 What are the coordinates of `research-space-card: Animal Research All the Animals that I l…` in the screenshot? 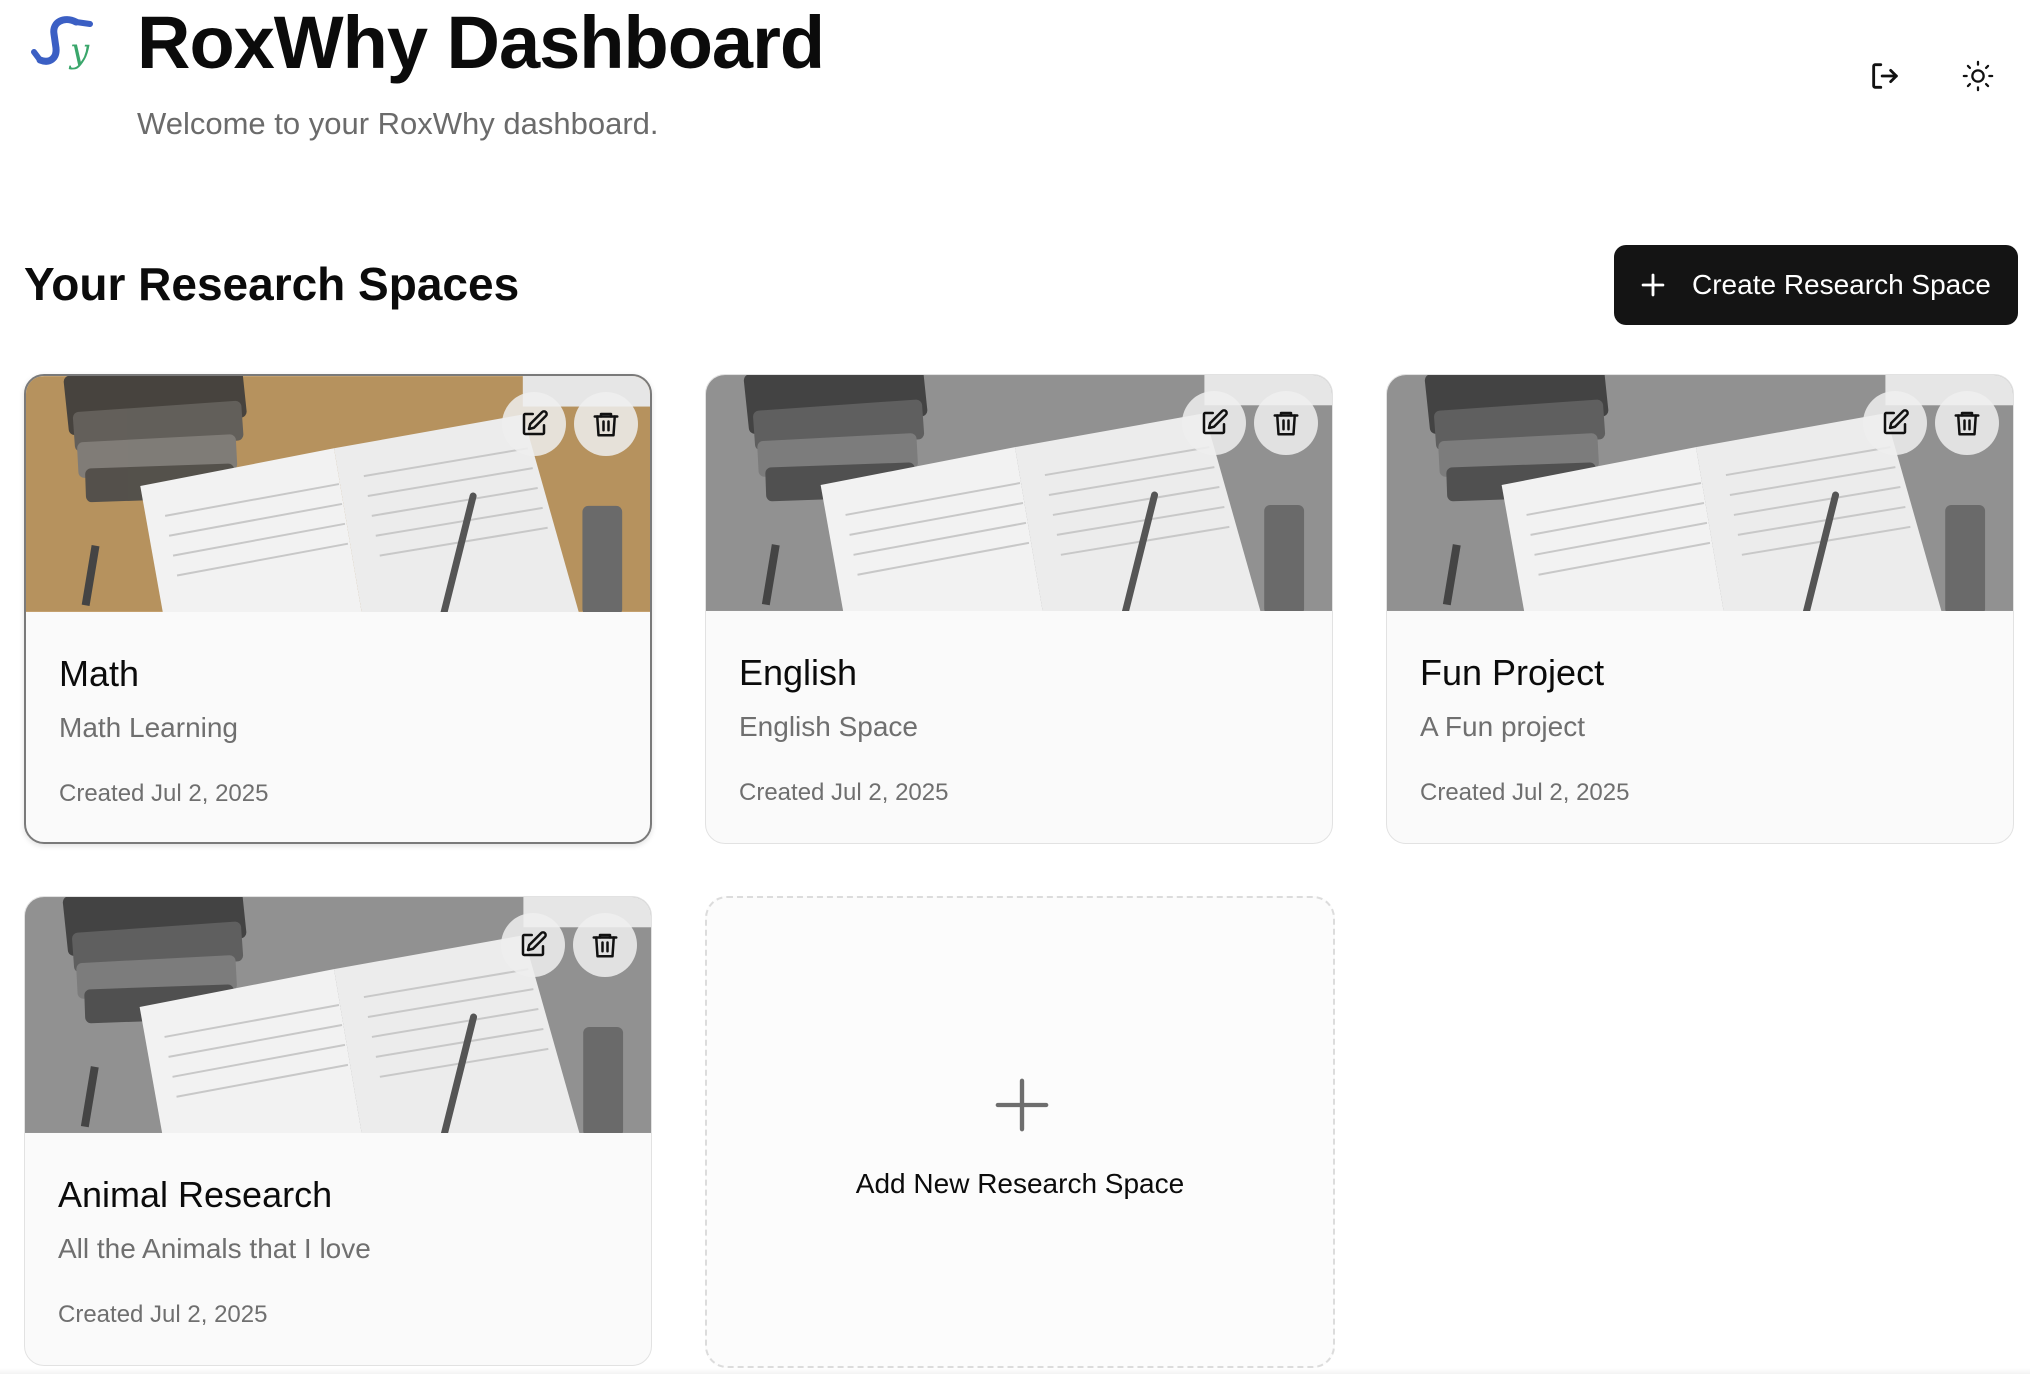 It's located at (338, 1131).